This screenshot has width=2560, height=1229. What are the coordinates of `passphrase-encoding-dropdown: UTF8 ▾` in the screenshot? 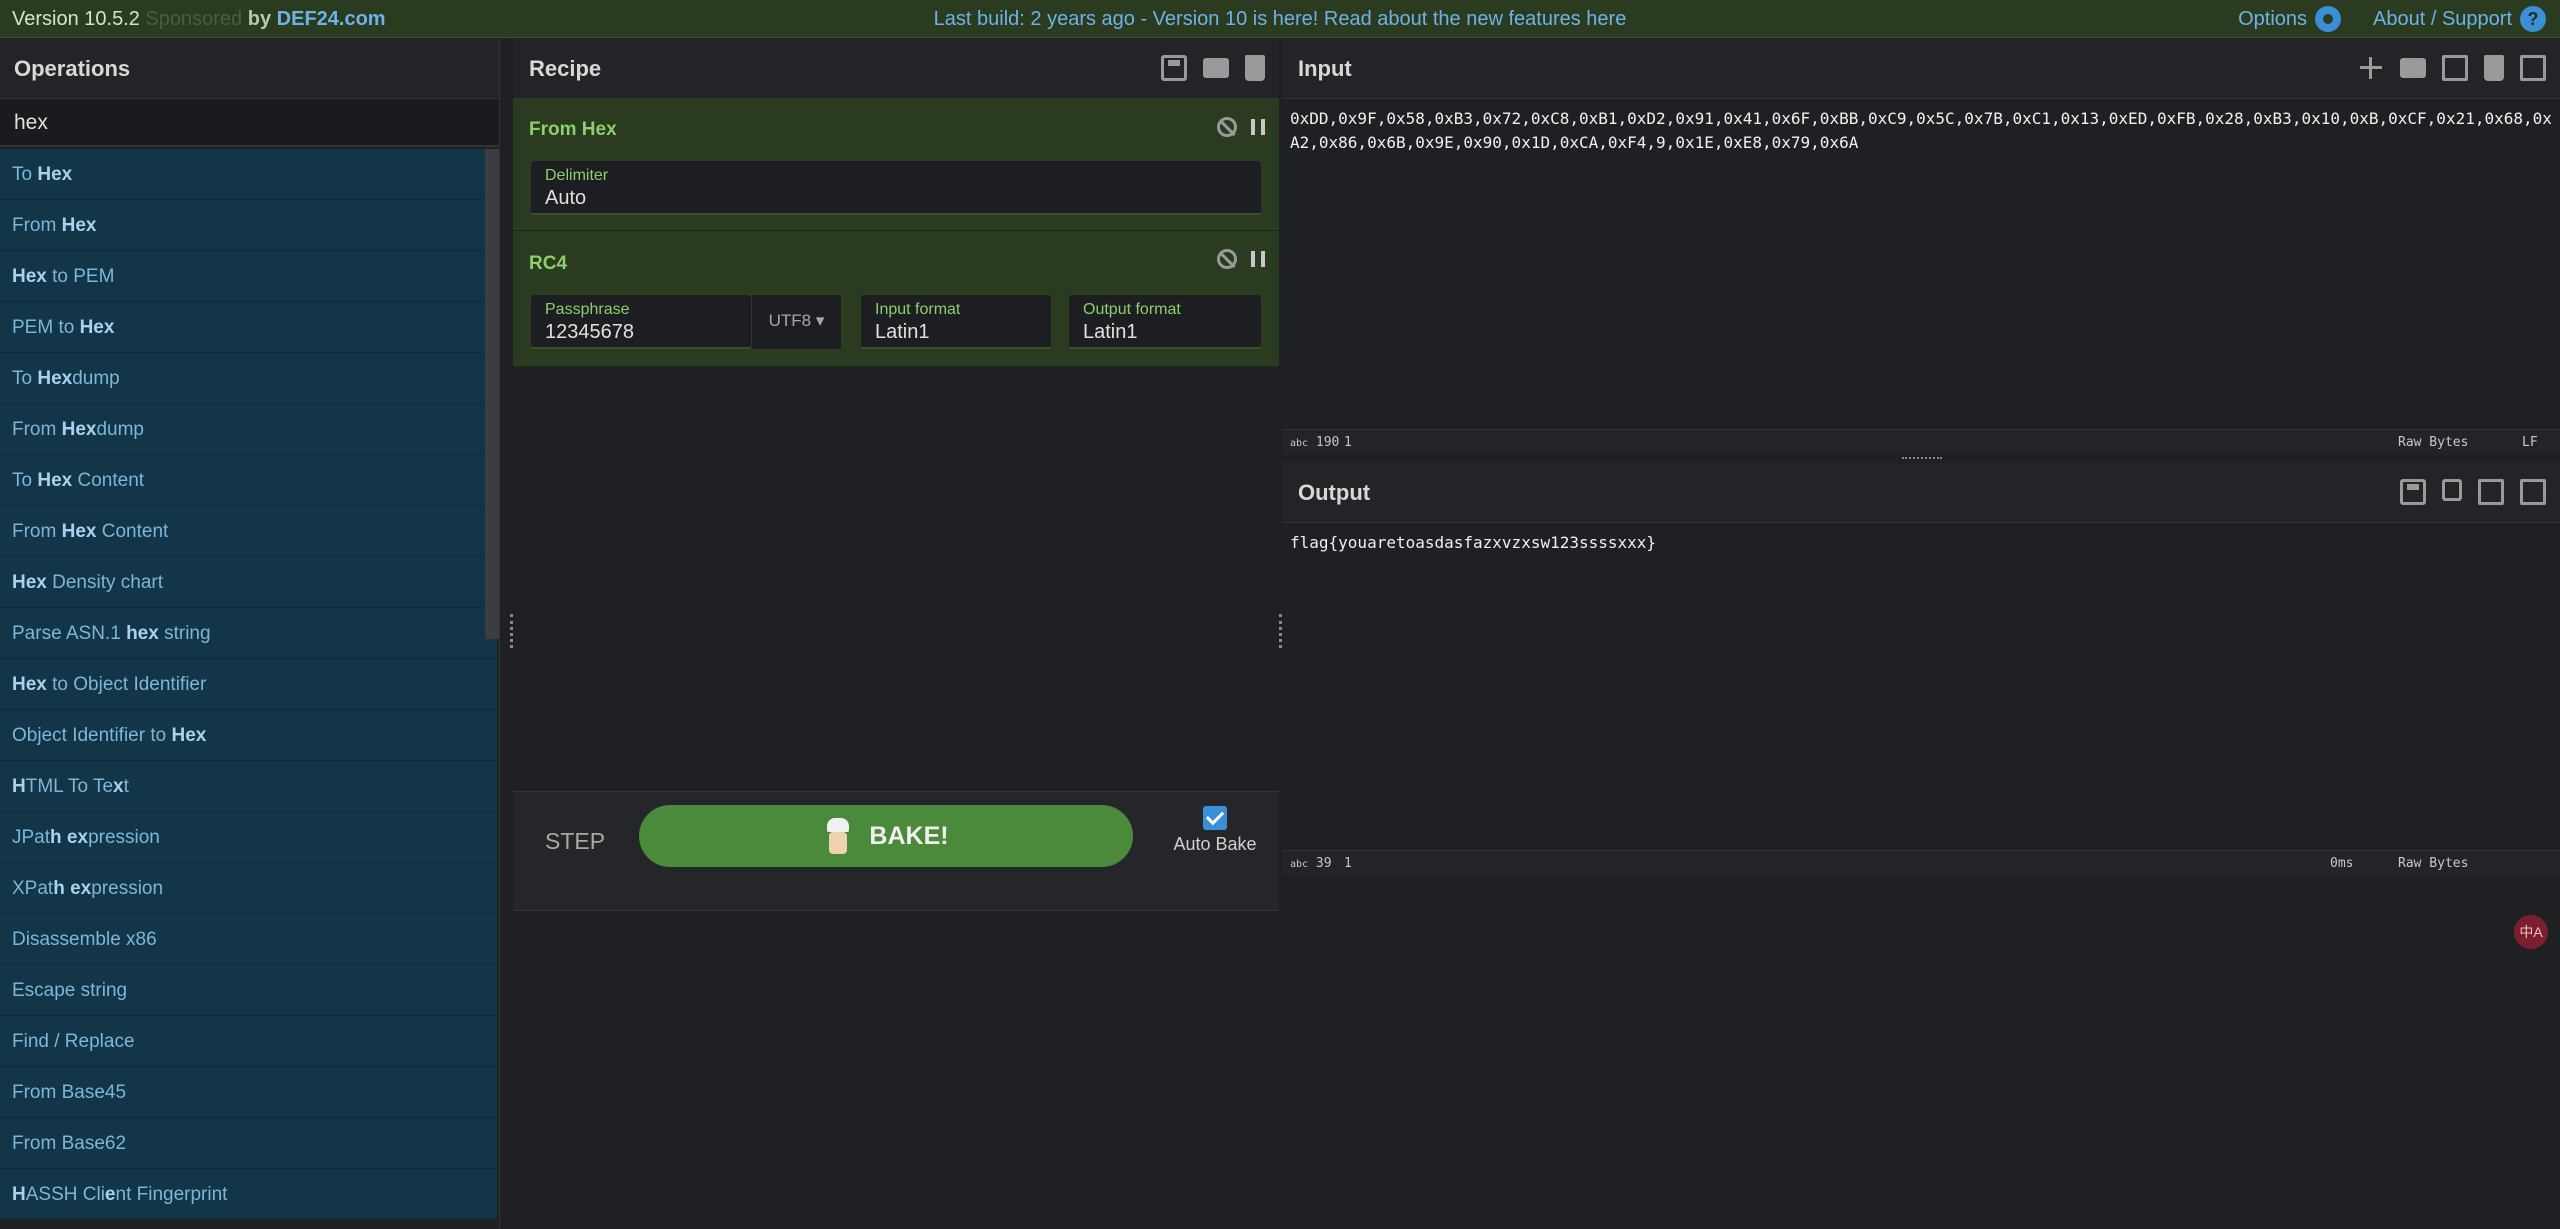 It's located at (796, 322).